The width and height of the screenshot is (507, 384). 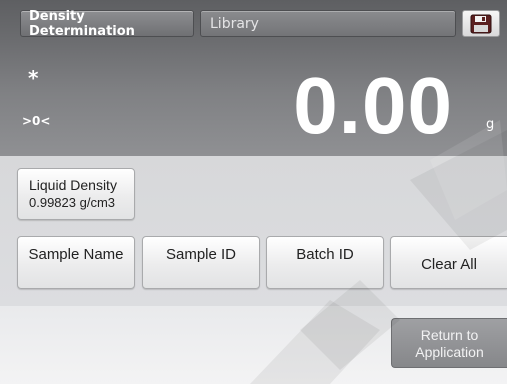 What do you see at coordinates (72, 202) in the screenshot?
I see `liquid-density-value: 0.99823 g/cm3` at bounding box center [72, 202].